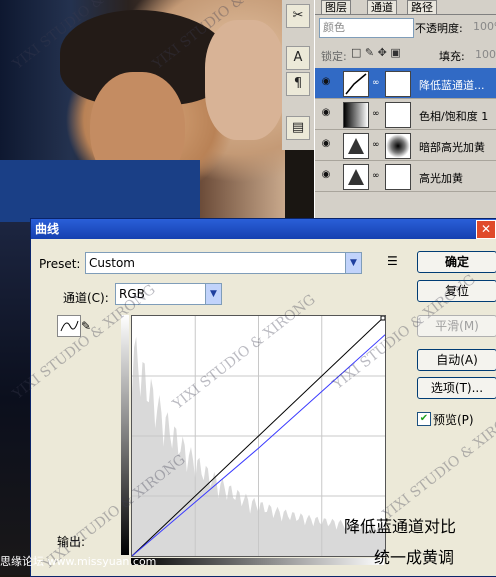  What do you see at coordinates (334, 27) in the screenshot?
I see `blend-mode-value: 颜色` at bounding box center [334, 27].